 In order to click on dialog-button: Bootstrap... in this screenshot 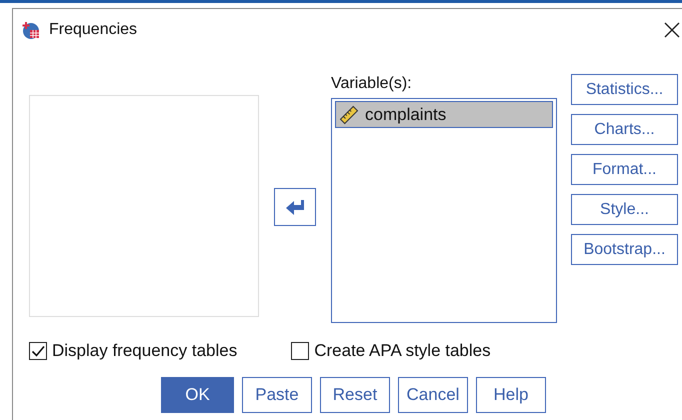, I will do `click(624, 249)`.